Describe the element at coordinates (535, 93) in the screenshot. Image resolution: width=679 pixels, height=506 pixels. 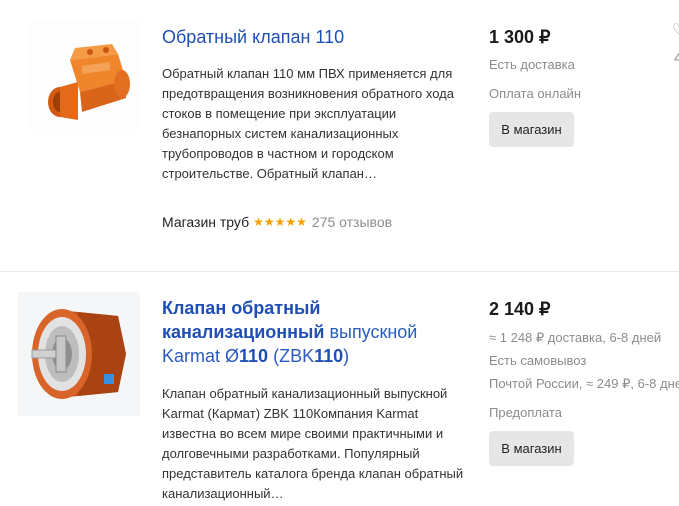
I see `payment-info: Оплата онлайн` at that location.